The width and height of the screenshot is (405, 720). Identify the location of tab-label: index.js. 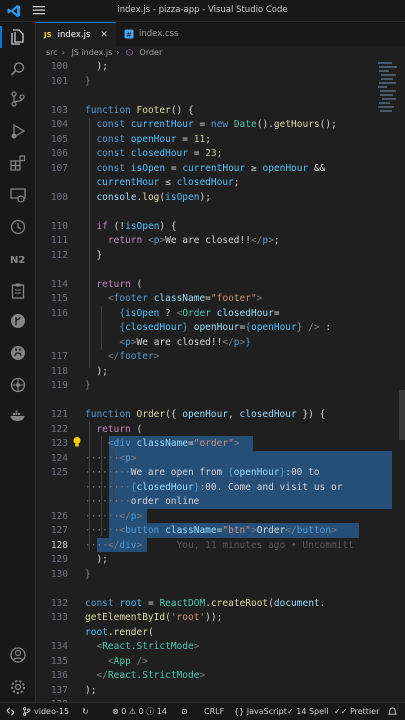
(74, 34).